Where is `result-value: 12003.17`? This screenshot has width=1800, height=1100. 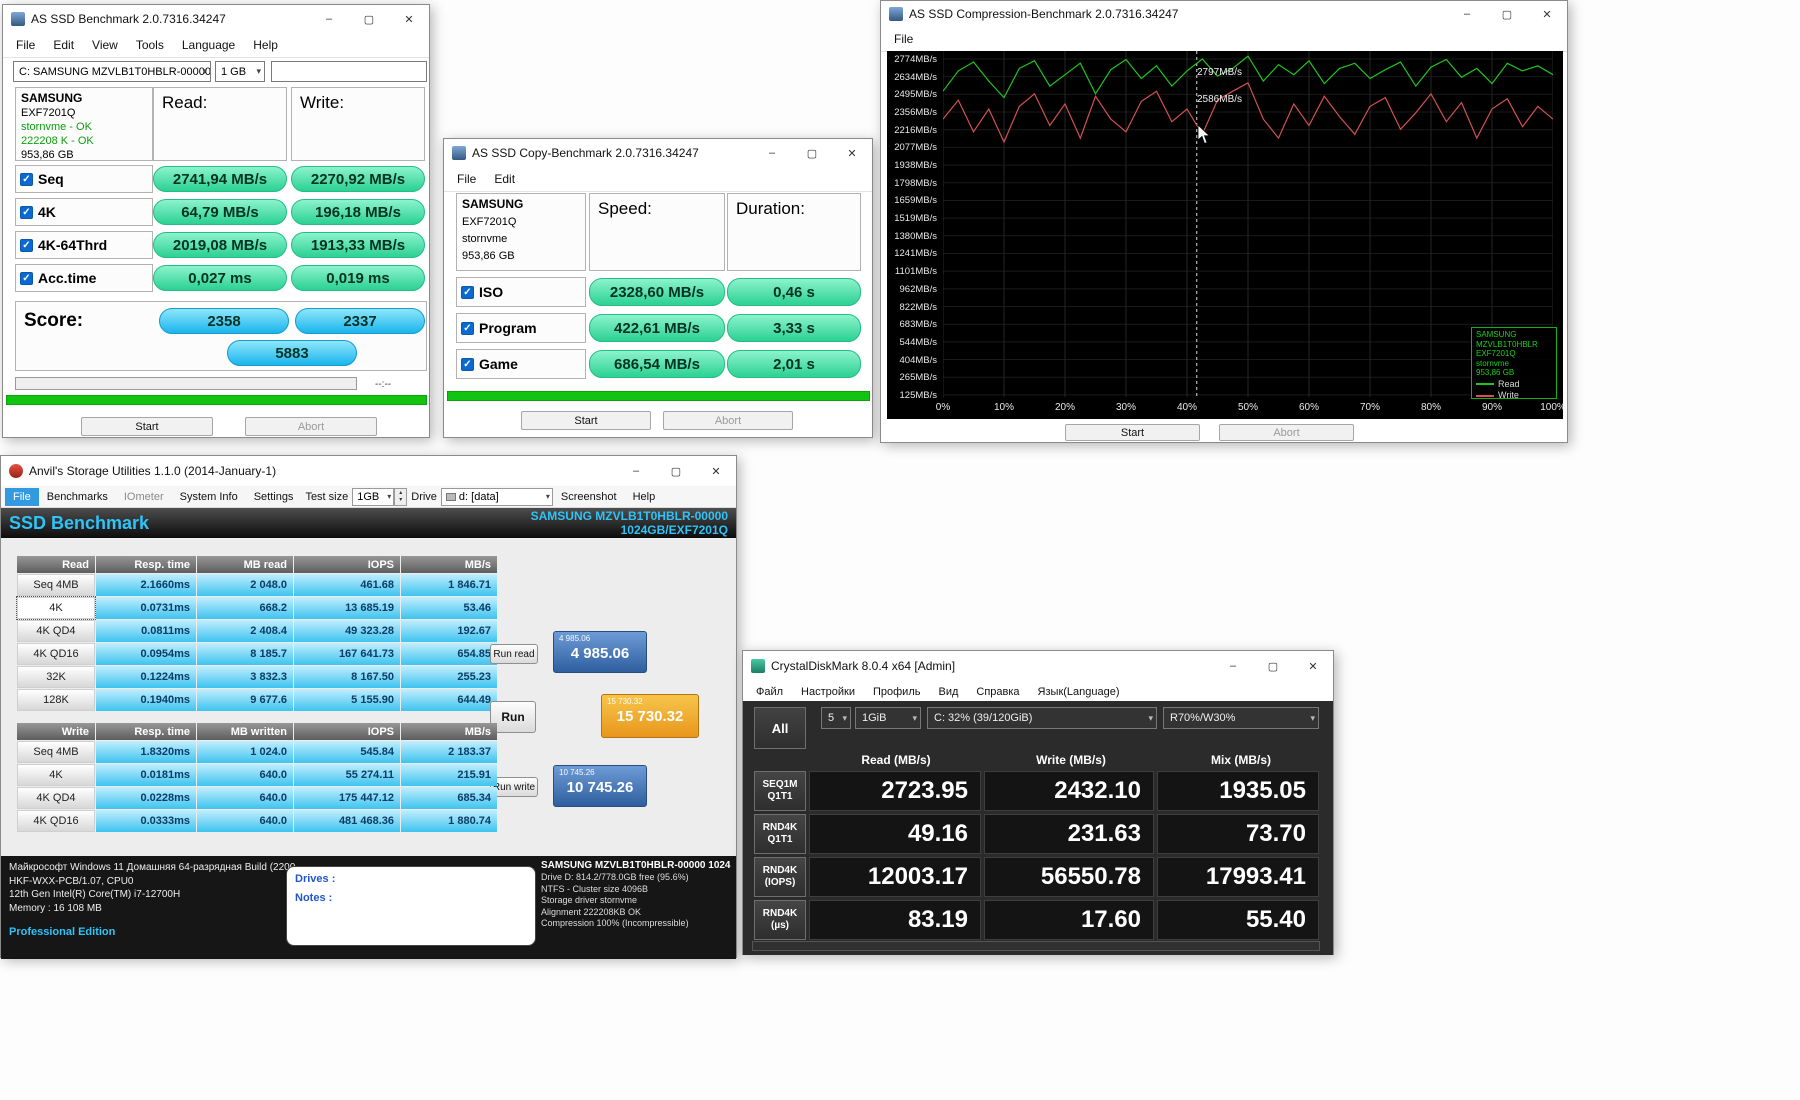 result-value: 12003.17 is located at coordinates (895, 877).